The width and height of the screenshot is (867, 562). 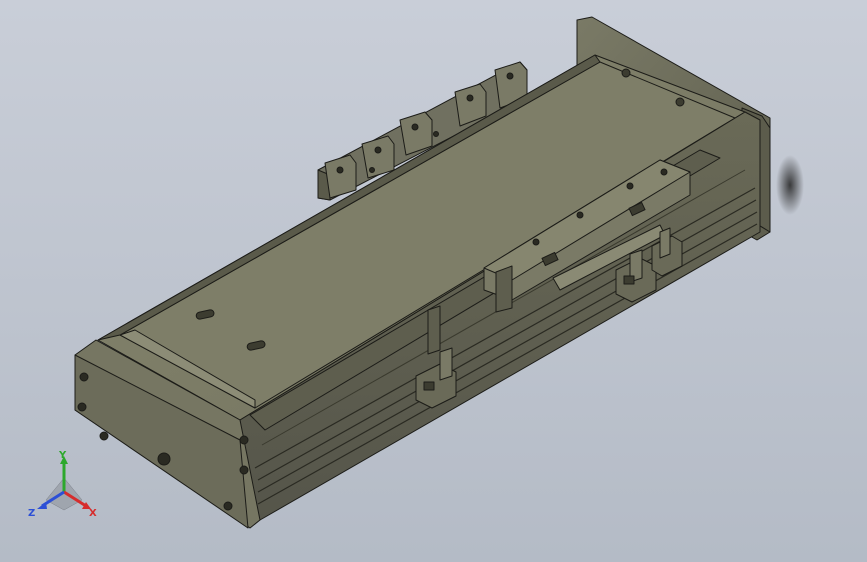 What do you see at coordinates (93, 513) in the screenshot?
I see `triad-x-label: X` at bounding box center [93, 513].